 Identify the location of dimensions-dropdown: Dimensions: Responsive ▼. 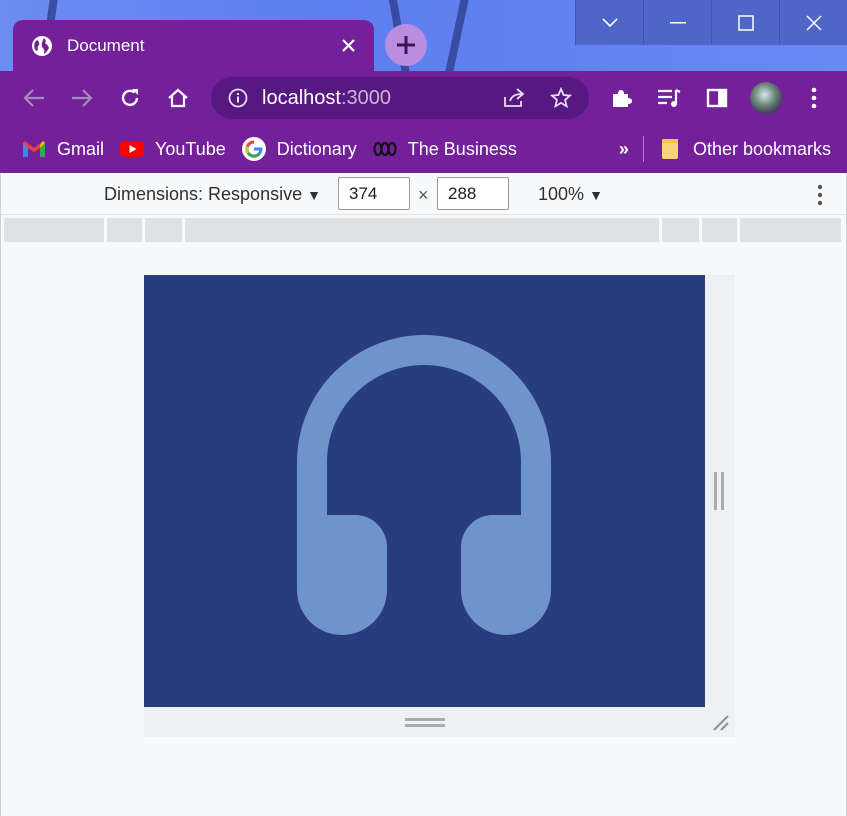
(212, 194).